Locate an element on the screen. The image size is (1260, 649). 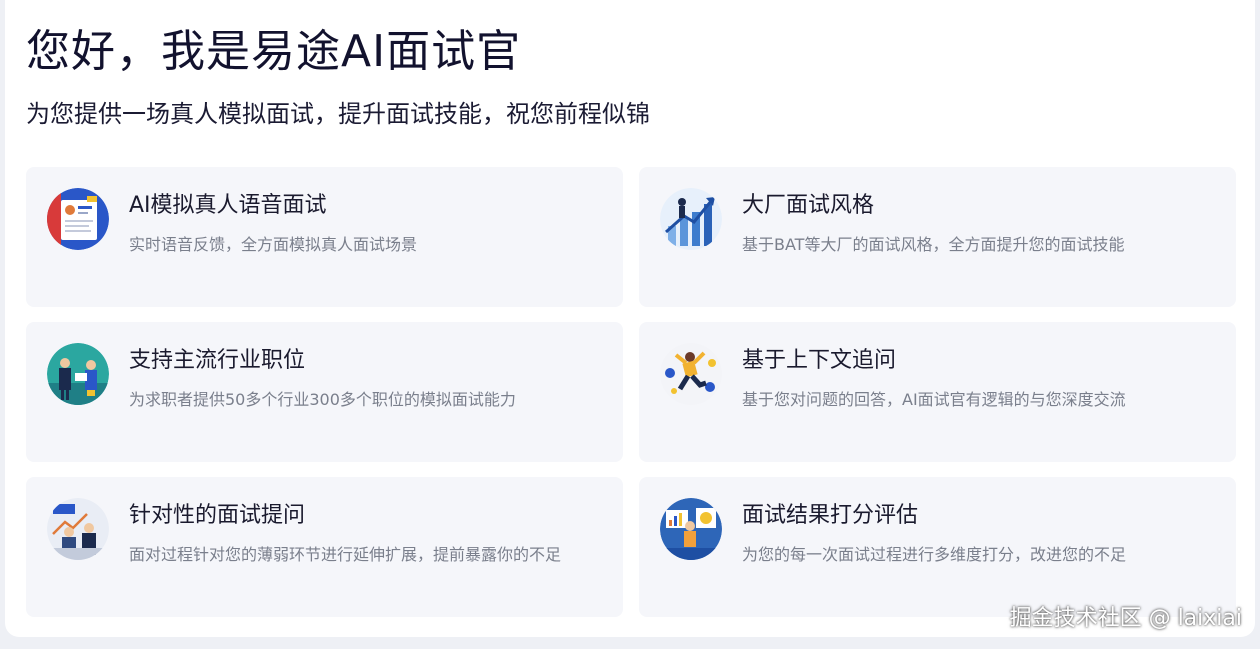
feature-card-big-tech-style: 大厂面试风格 基于BAT等大厂的面试风格，全方面提升您的面试技能 is located at coordinates (937, 237).